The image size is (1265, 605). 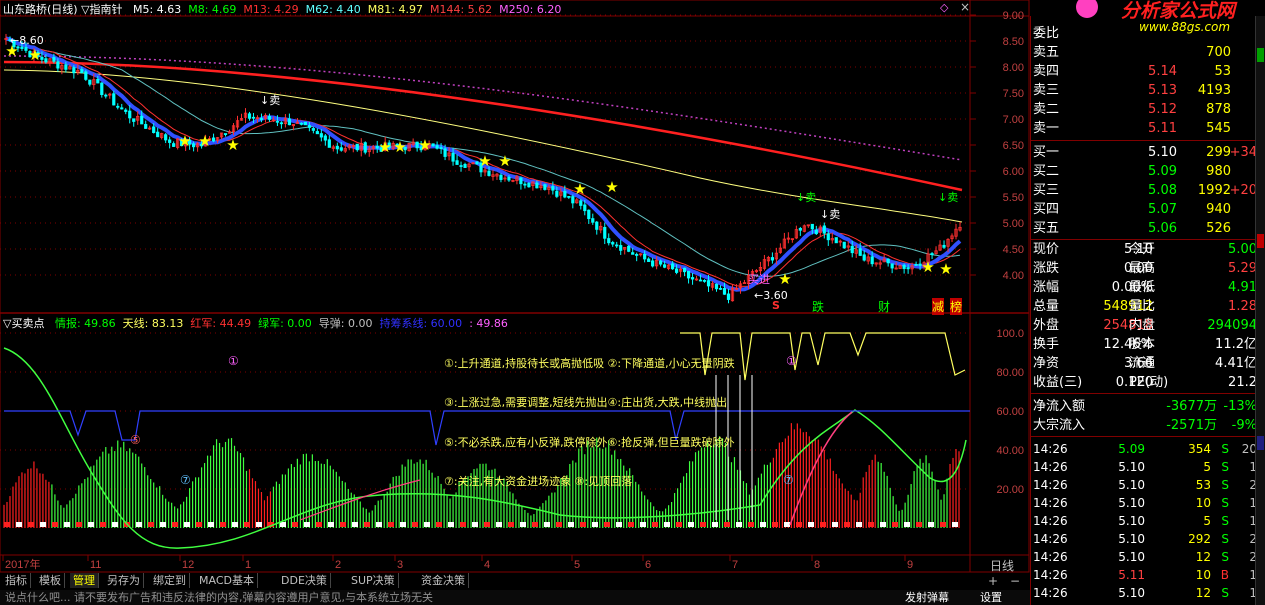 I want to click on close-icon: ×, so click(x=965, y=7).